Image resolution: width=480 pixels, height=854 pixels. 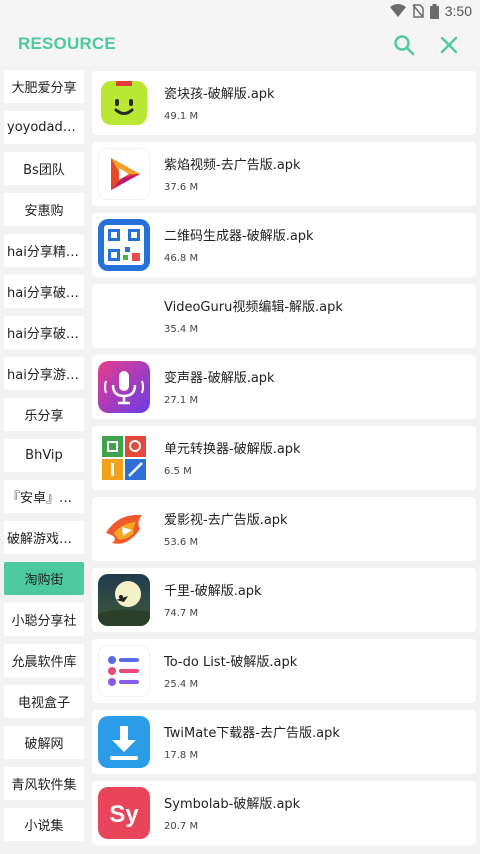 What do you see at coordinates (284, 245) in the screenshot?
I see `app-card: 二维码生成器-破解版.apk 46.8 M` at bounding box center [284, 245].